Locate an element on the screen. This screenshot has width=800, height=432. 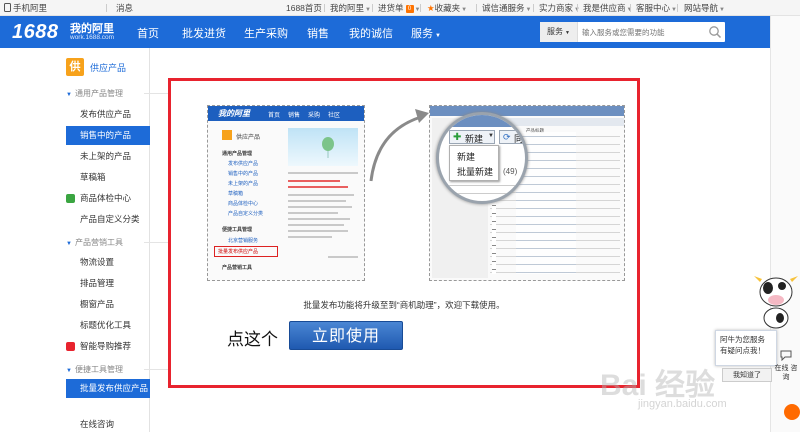
search-scope-select: 服务 ▼ is located at coordinates (559, 32).